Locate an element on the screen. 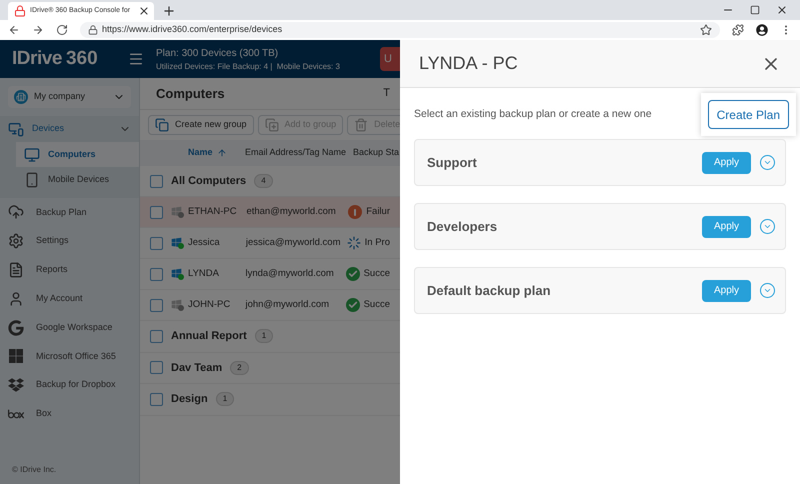 The image size is (800, 484). progress-spinner-icon is located at coordinates (353, 243).